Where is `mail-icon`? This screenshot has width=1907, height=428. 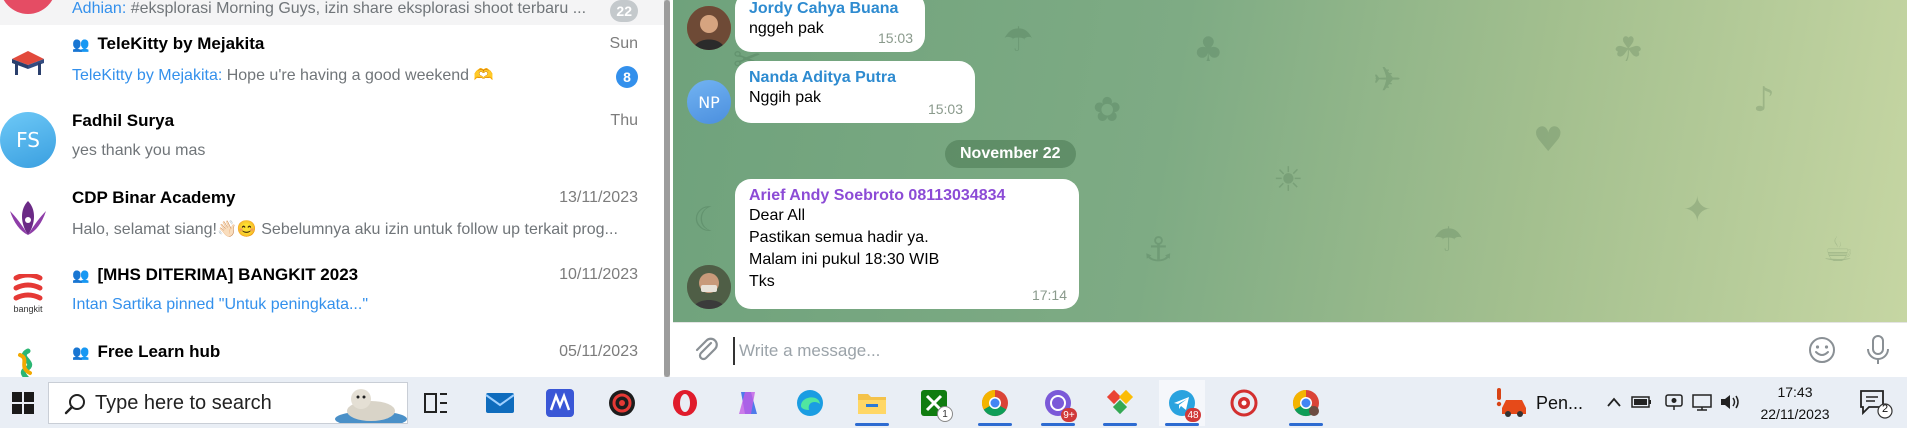 mail-icon is located at coordinates (500, 403).